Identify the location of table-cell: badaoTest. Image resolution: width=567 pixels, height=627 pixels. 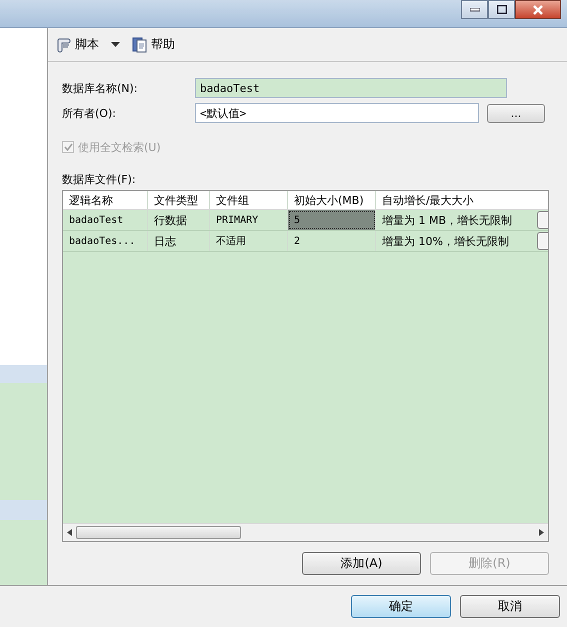
(105, 220).